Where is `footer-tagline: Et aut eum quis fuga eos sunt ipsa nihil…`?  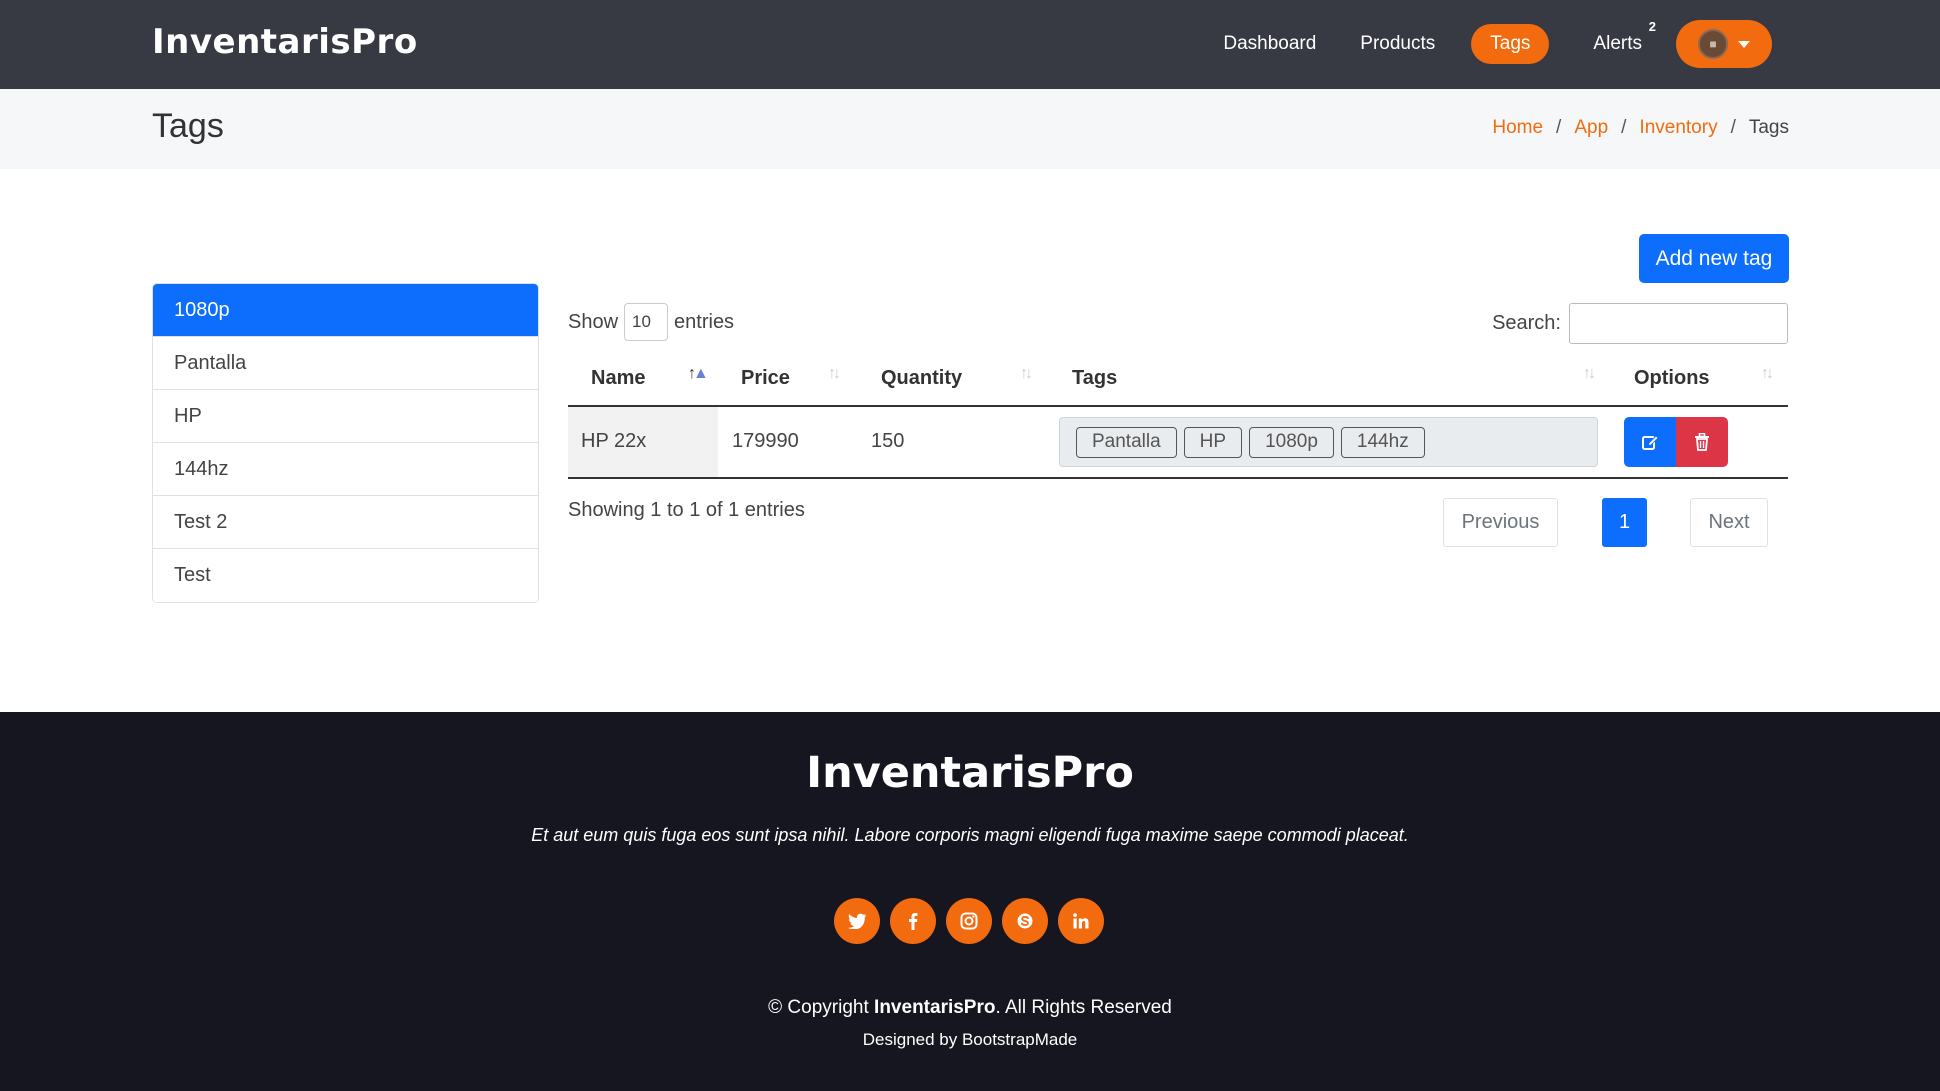 footer-tagline: Et aut eum quis fuga eos sunt ipsa nihil… is located at coordinates (970, 835).